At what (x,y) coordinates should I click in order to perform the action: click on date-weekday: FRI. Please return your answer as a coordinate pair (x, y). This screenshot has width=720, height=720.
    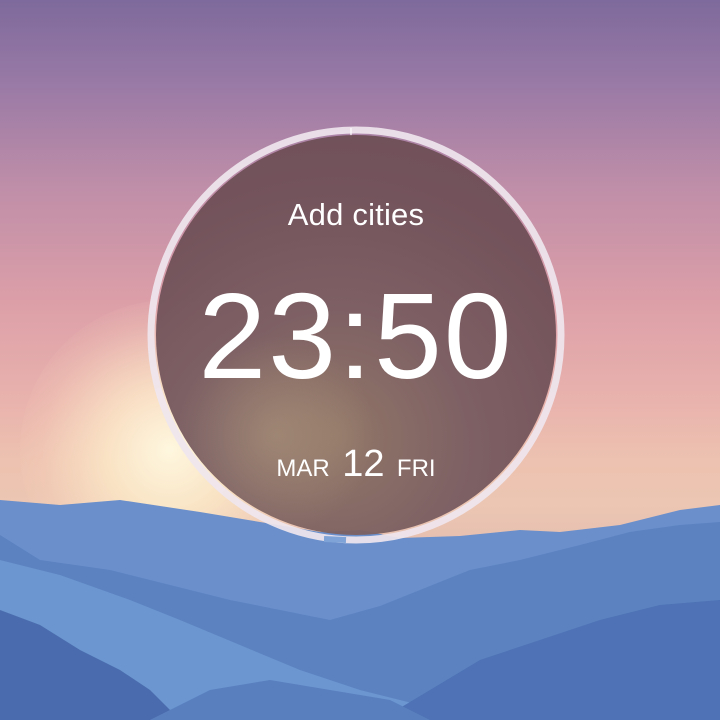
    Looking at the image, I should click on (416, 468).